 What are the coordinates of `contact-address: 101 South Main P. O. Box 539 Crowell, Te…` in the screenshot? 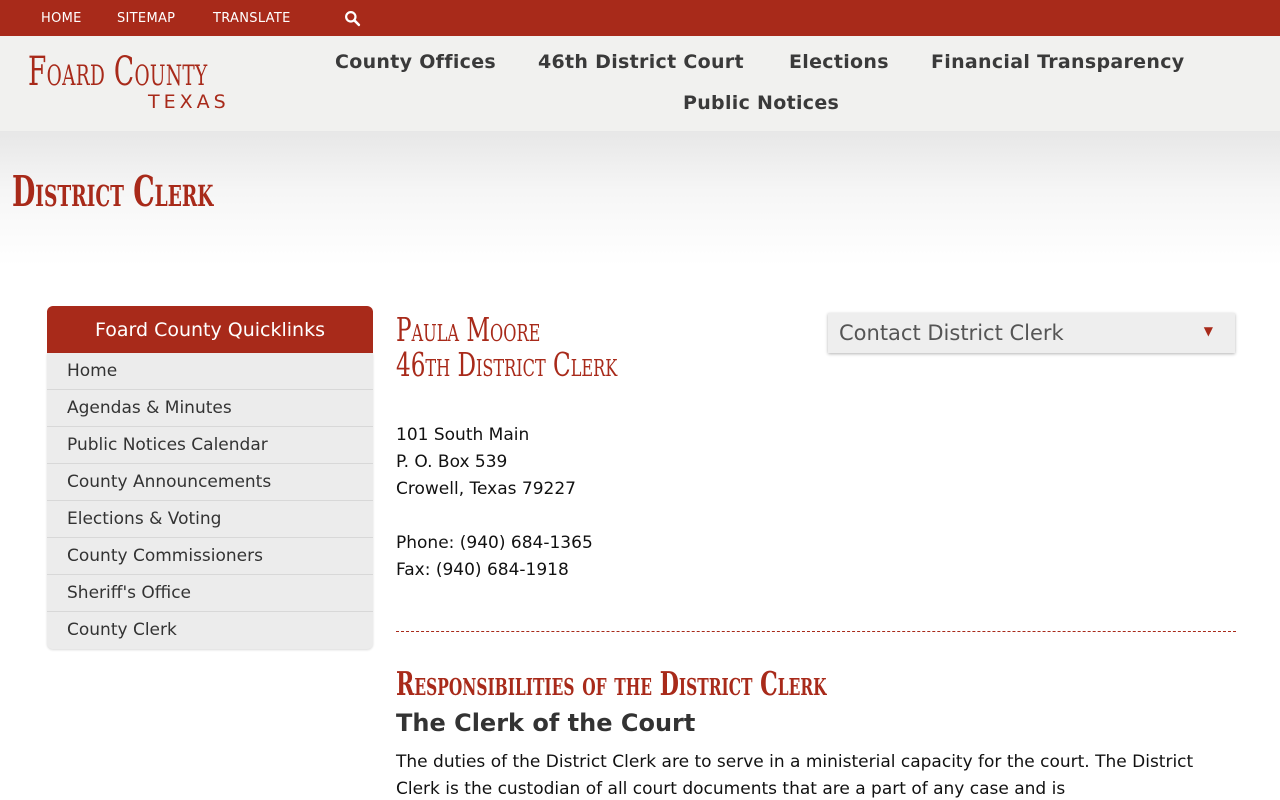 It's located at (494, 503).